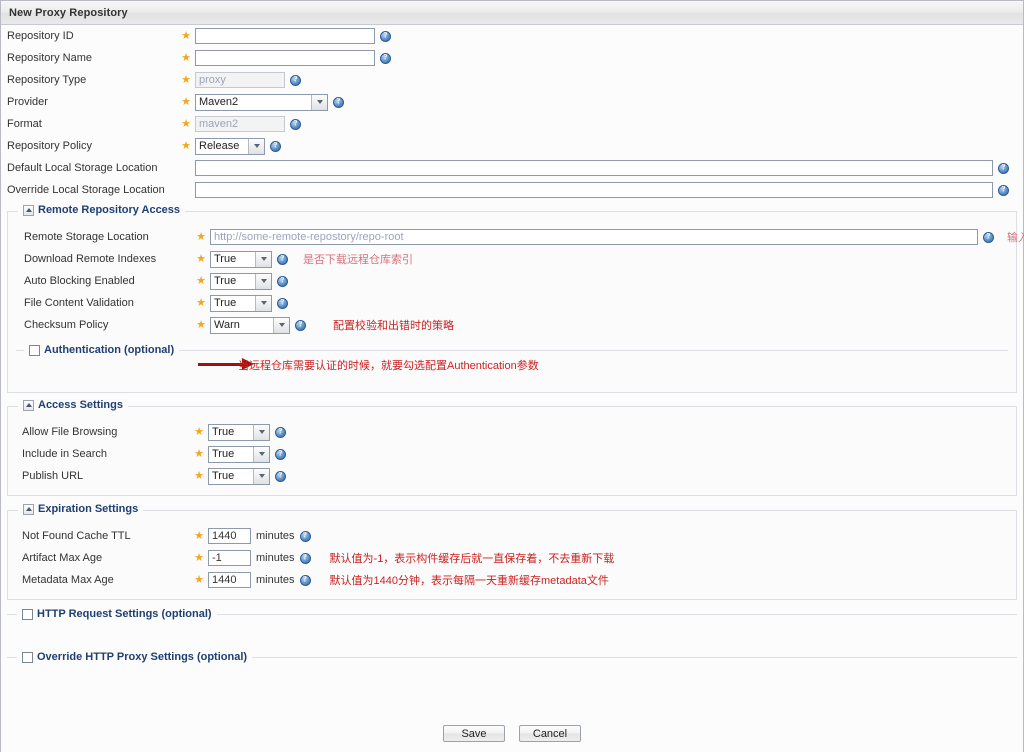 This screenshot has height=752, width=1024. What do you see at coordinates (250, 325) in the screenshot?
I see `select-checksum-policy: Warn` at bounding box center [250, 325].